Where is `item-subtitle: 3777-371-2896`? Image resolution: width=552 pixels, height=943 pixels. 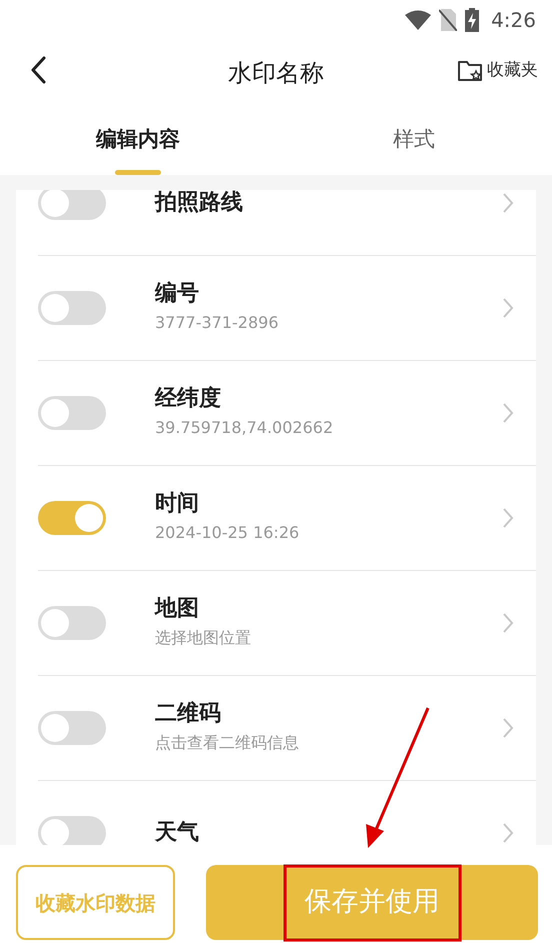 item-subtitle: 3777-371-2896 is located at coordinates (217, 323).